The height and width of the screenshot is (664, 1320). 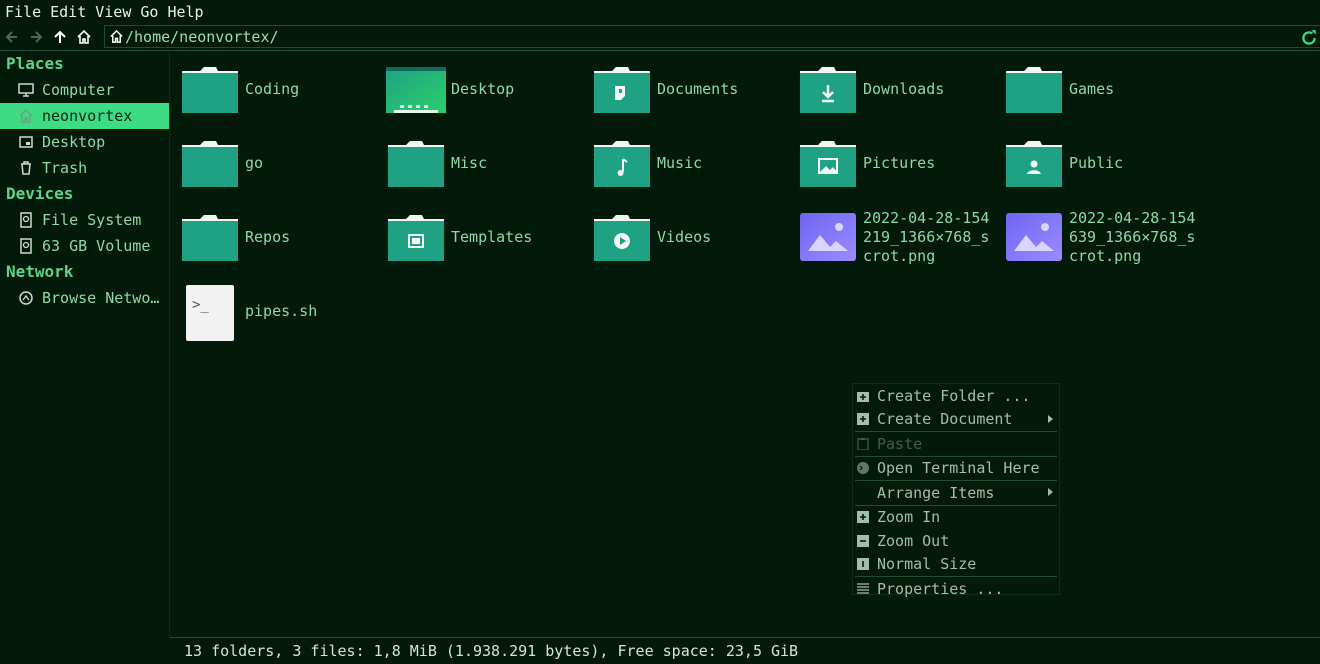 I want to click on file-item-scrot-2: 2022-04-28-154639_1366×768_scrot.png, so click(x=1094, y=237).